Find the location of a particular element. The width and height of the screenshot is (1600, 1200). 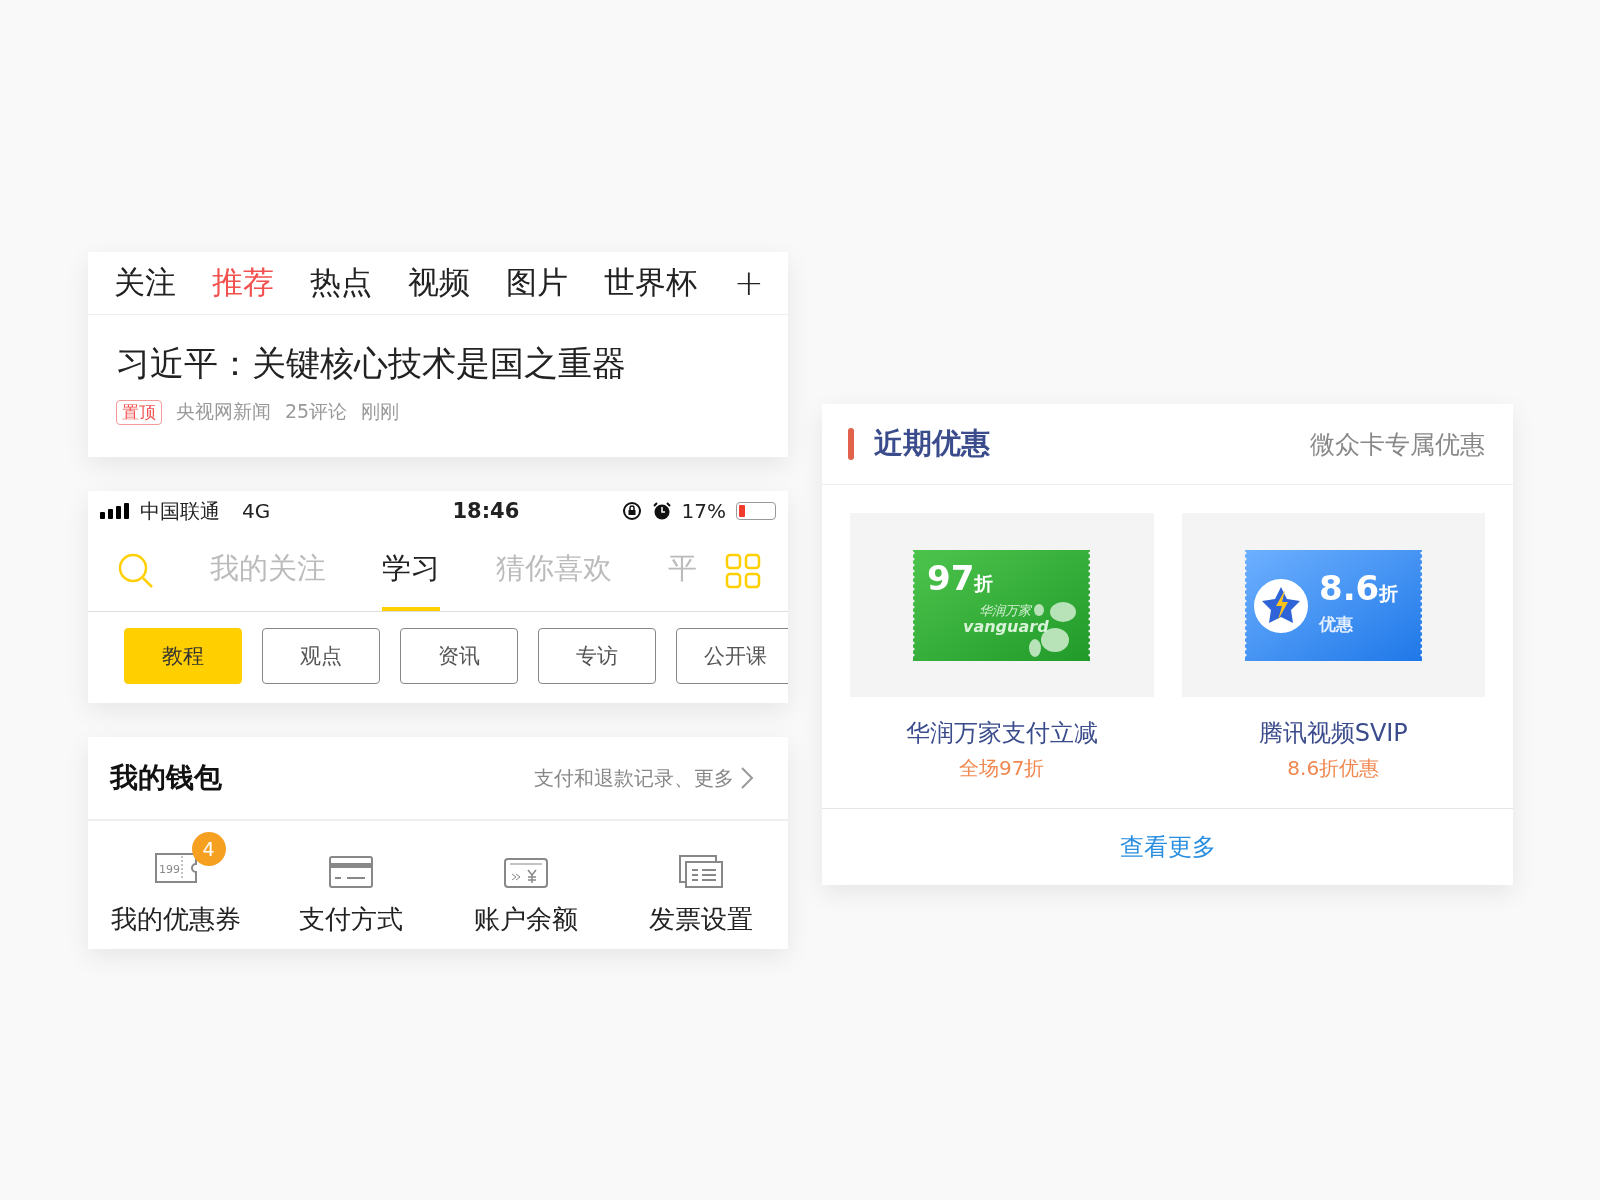

wallet-title: 我的钱包 is located at coordinates (166, 778).